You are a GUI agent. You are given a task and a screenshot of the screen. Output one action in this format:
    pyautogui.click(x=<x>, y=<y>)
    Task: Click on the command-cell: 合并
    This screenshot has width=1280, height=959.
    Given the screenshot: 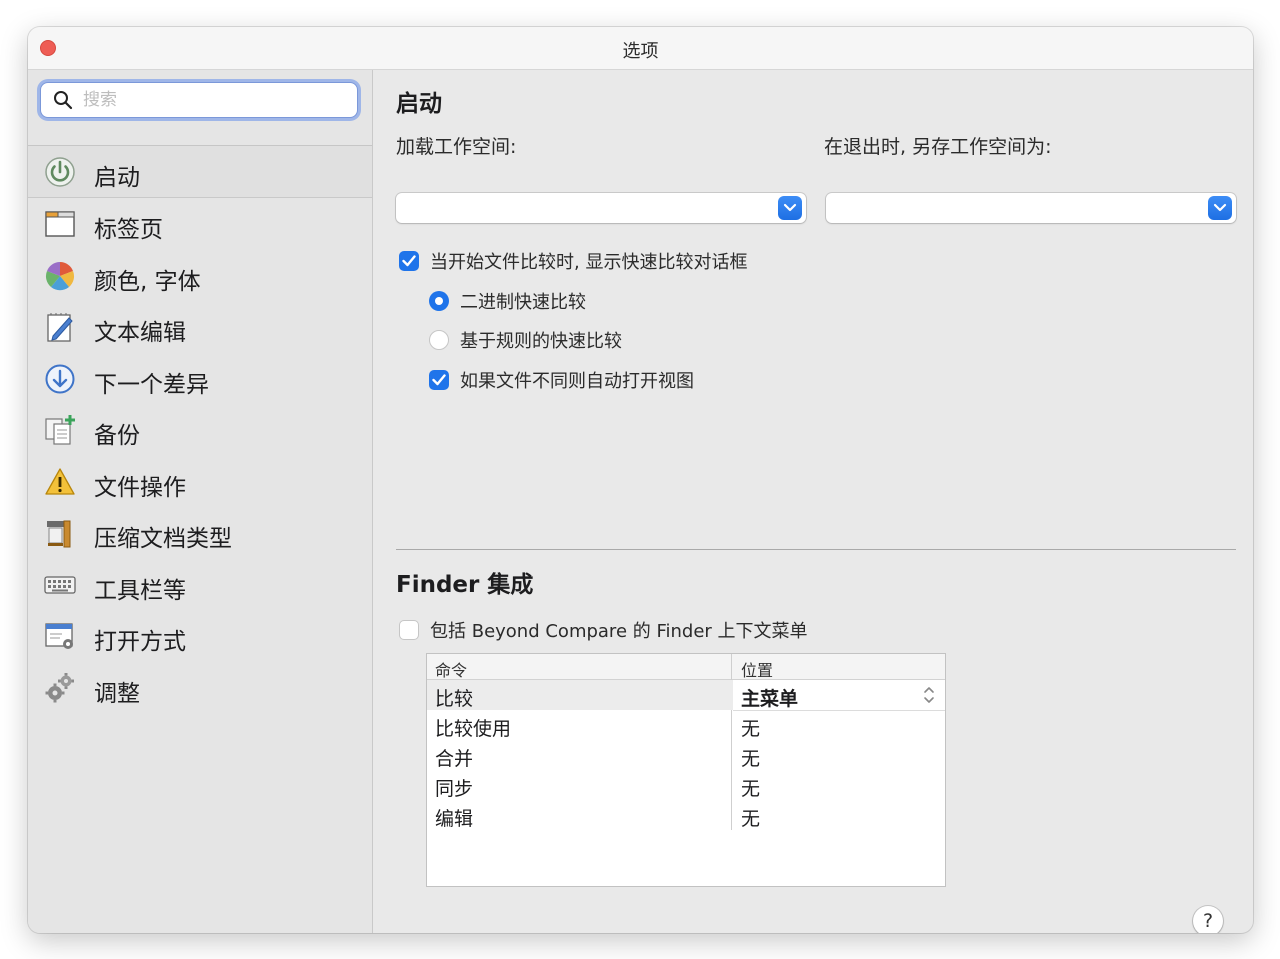 What is the action you would take?
    pyautogui.click(x=454, y=759)
    